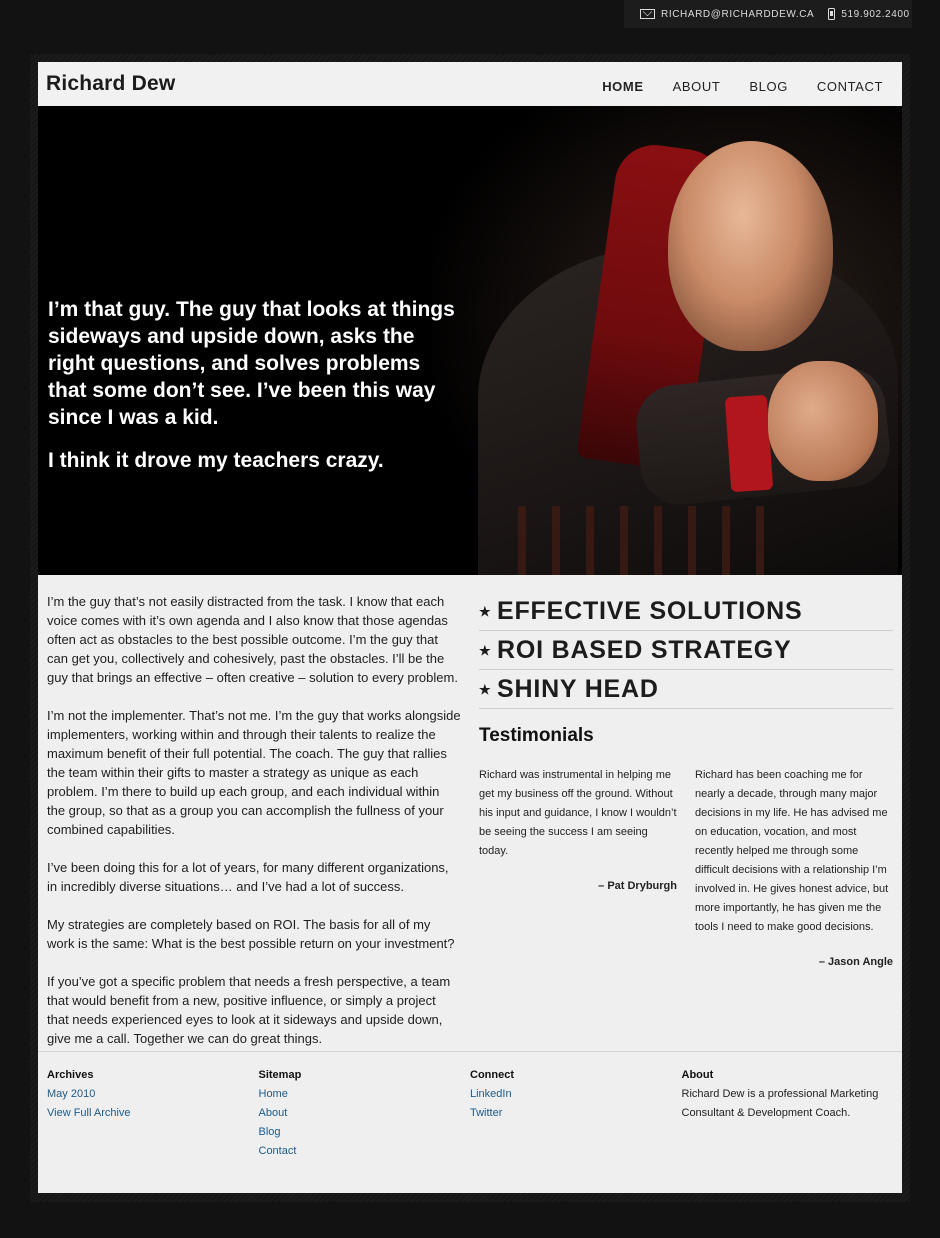  I want to click on phone-text: 519.902.2400, so click(875, 14).